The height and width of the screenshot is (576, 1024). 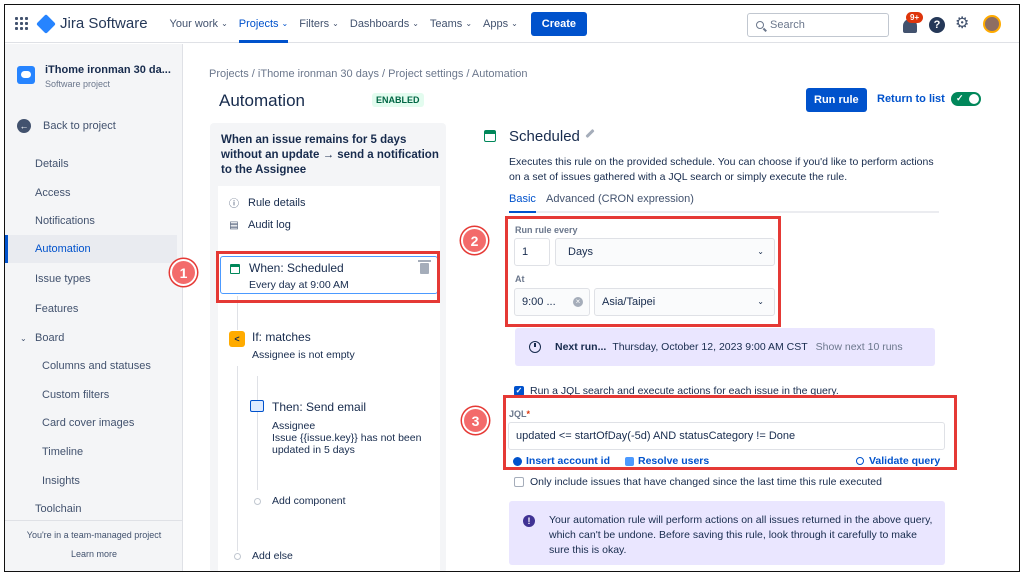 What do you see at coordinates (962, 24) in the screenshot?
I see `settings-gear-icon: ⚙` at bounding box center [962, 24].